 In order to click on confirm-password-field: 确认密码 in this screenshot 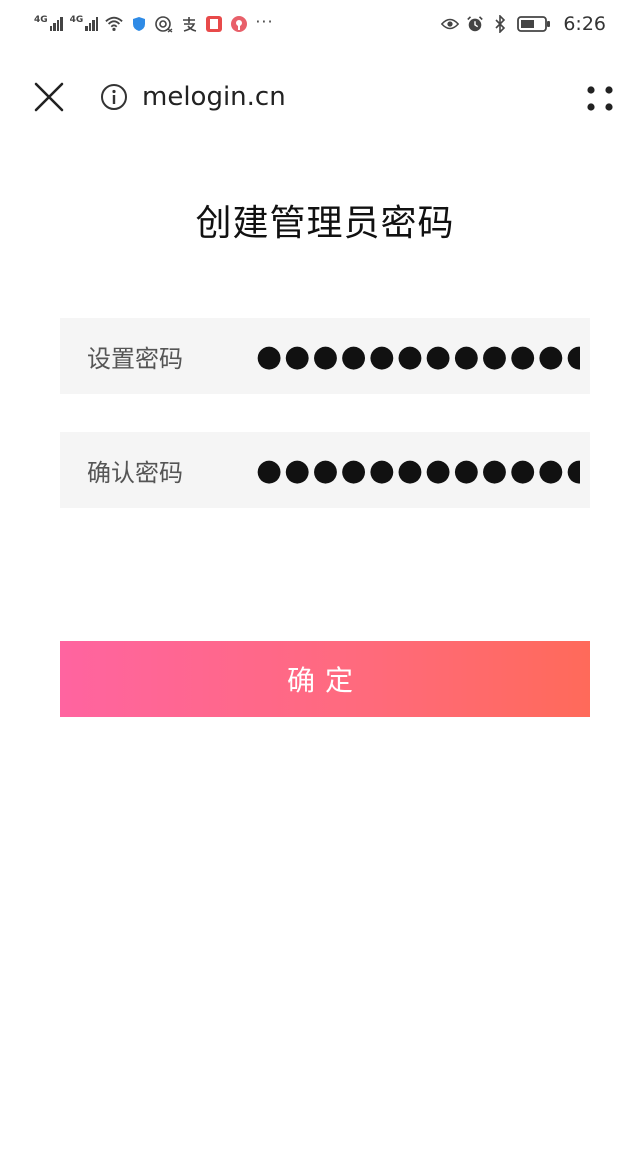, I will do `click(325, 470)`.